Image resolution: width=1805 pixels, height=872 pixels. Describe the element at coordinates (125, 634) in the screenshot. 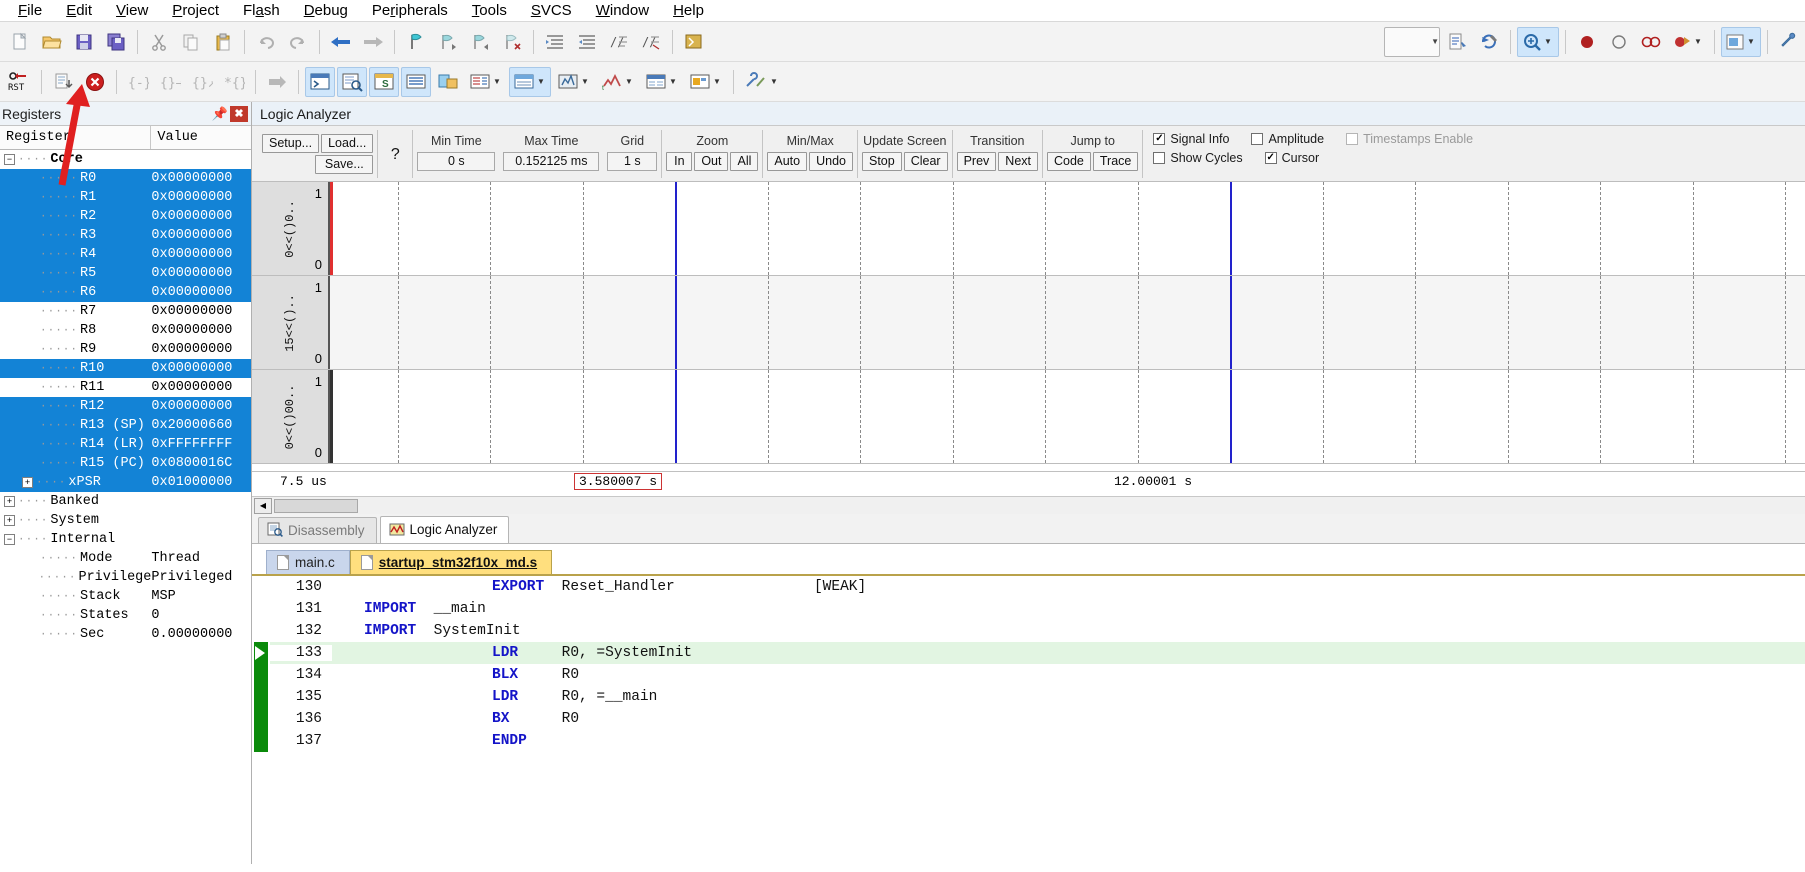

I see `register-row: ····· Sec 0.00000000` at that location.